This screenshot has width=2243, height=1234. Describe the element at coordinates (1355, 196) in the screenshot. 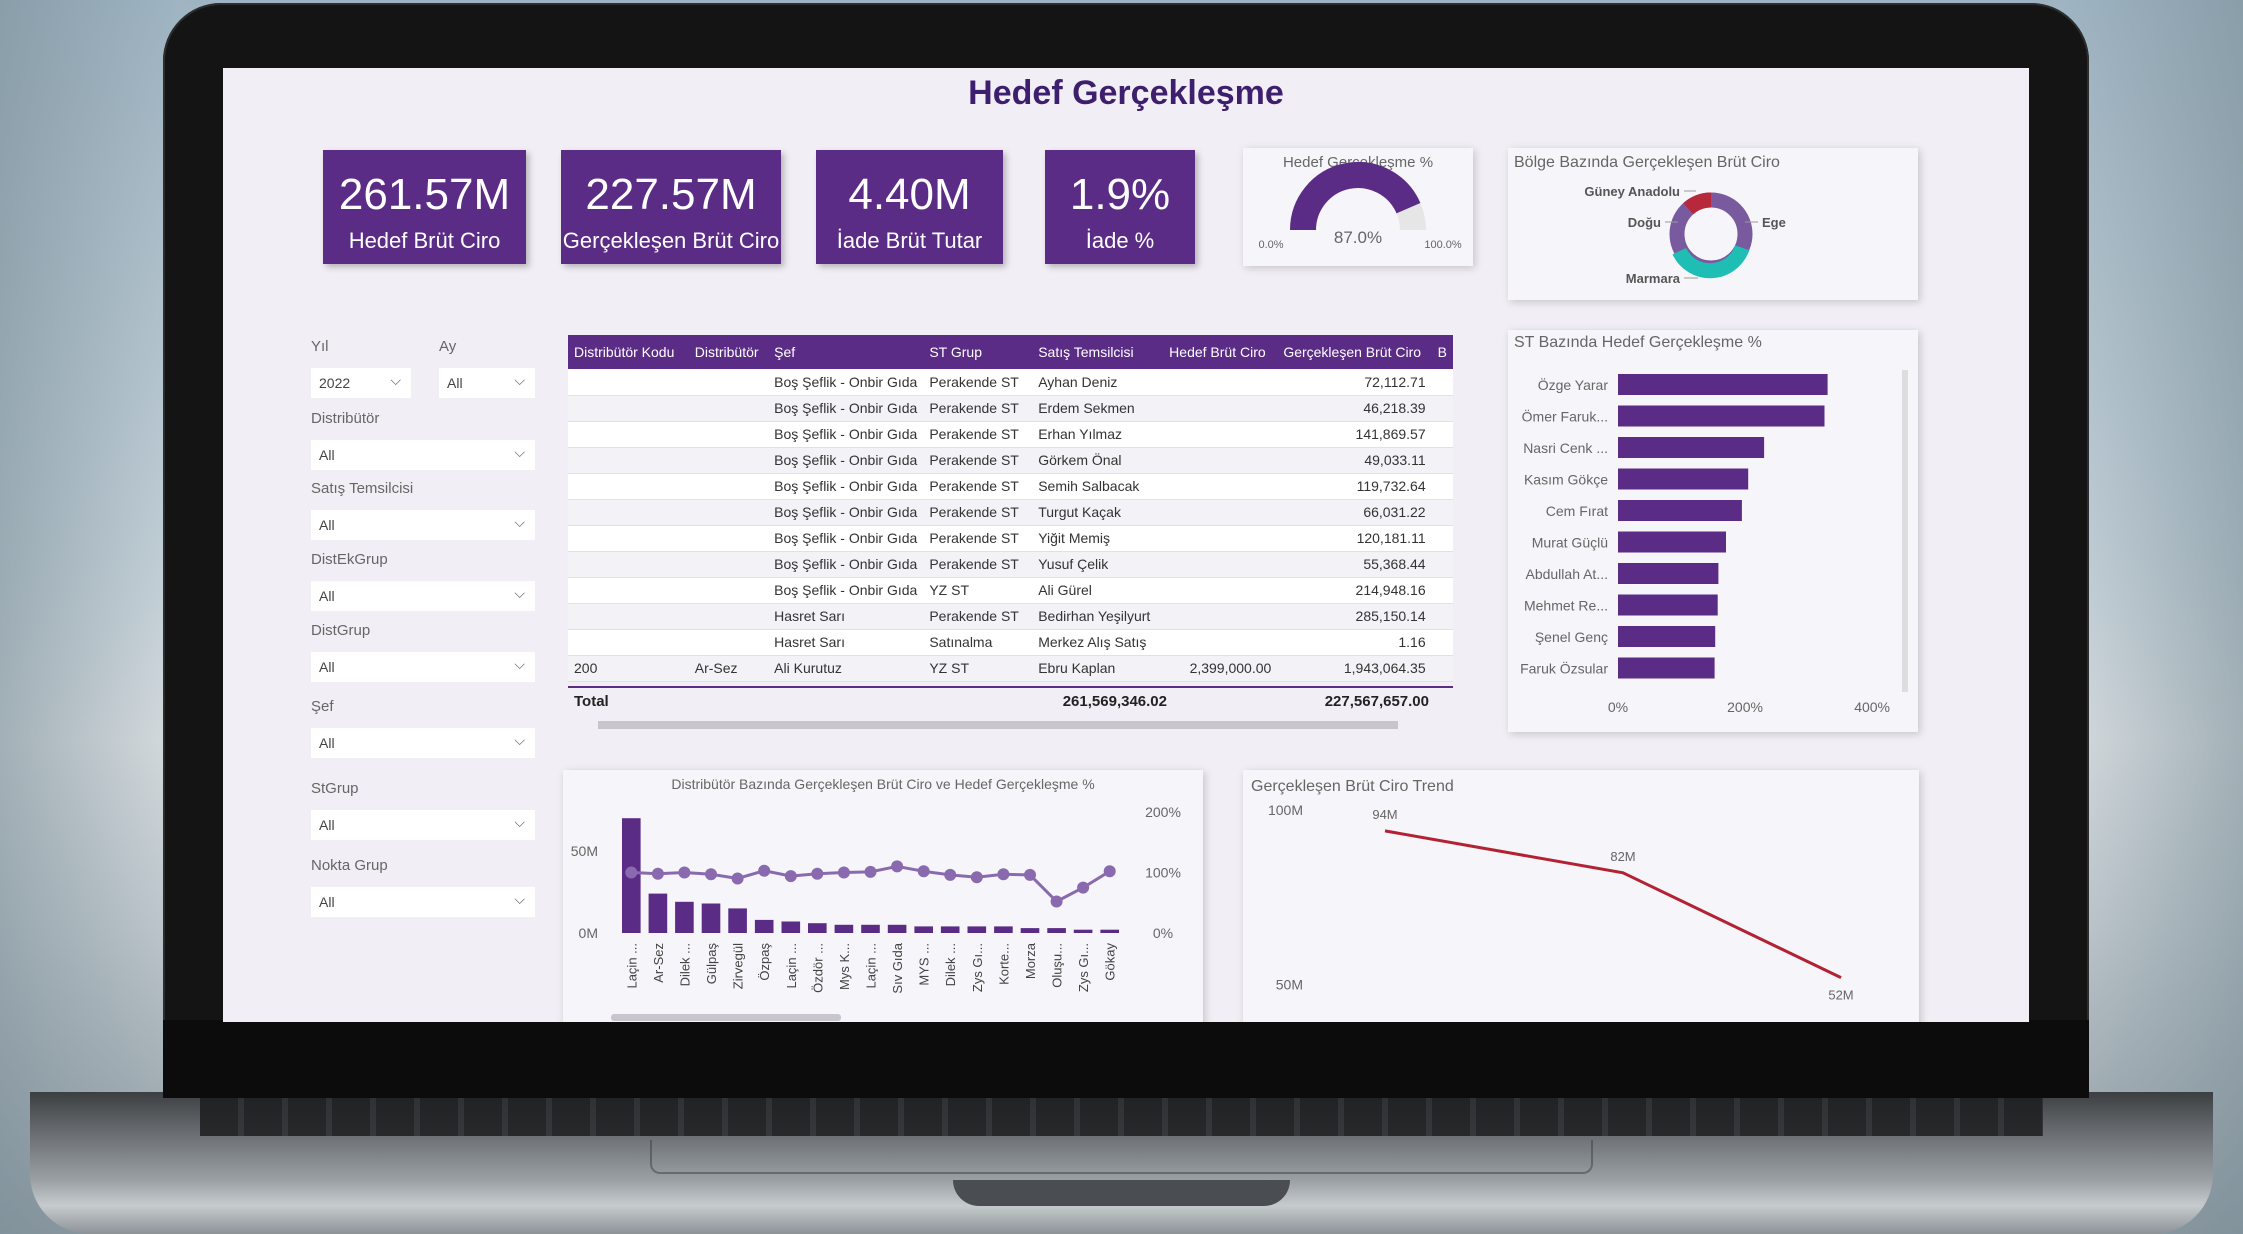

I see `gauge-fill` at that location.